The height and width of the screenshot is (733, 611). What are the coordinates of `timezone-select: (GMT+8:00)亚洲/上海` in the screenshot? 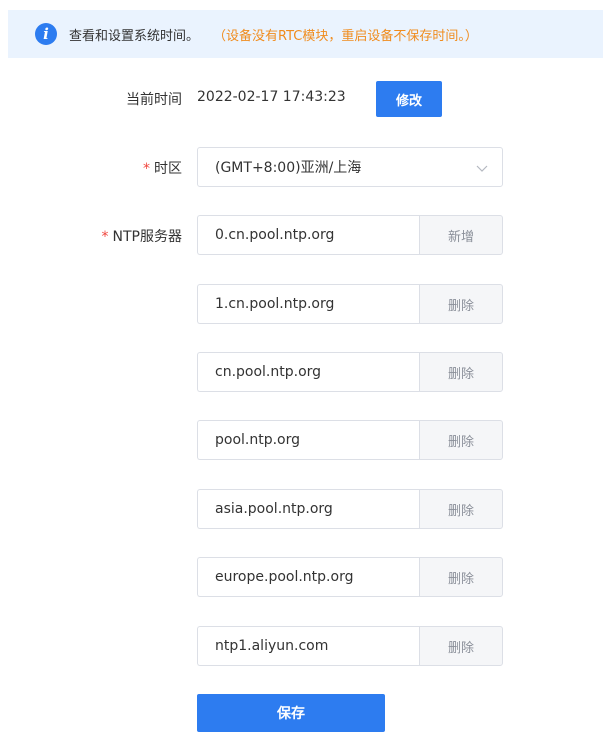 It's located at (350, 167).